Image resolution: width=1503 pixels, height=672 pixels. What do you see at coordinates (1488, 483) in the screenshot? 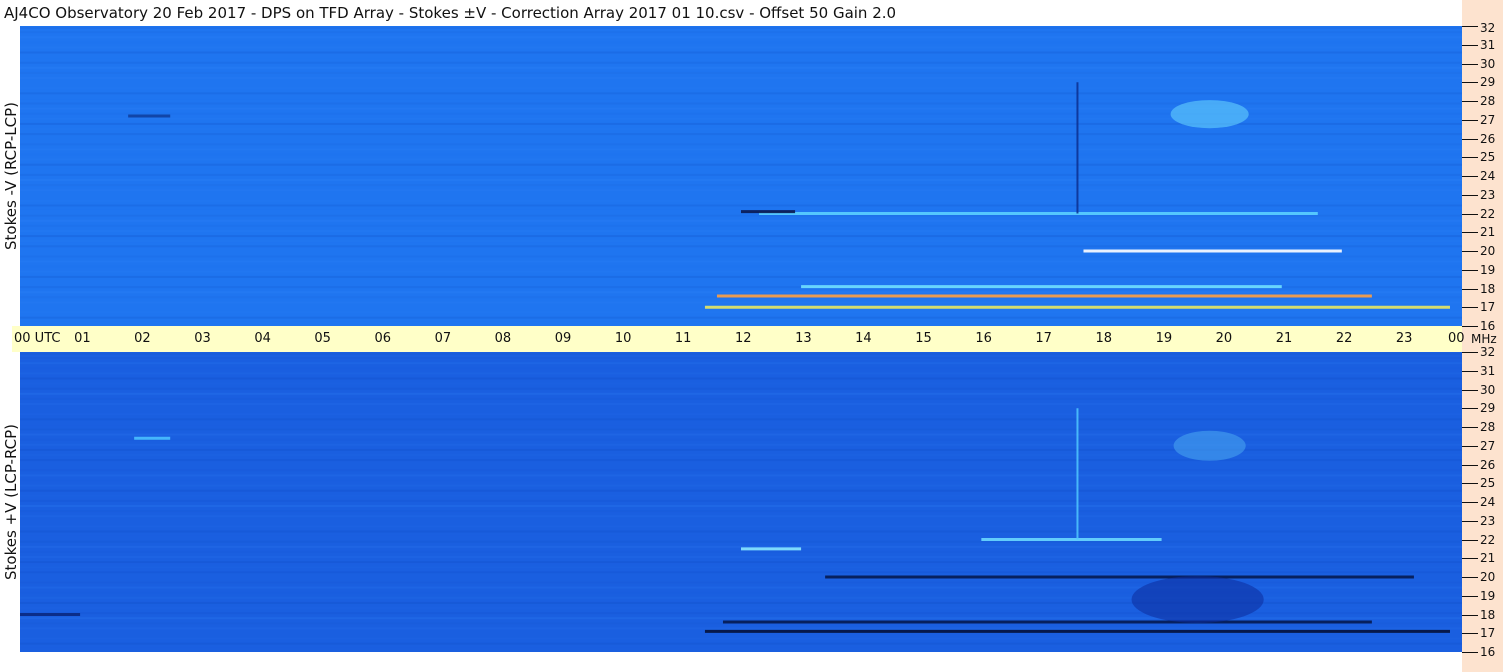
I see `freq-tick-label: 25` at bounding box center [1488, 483].